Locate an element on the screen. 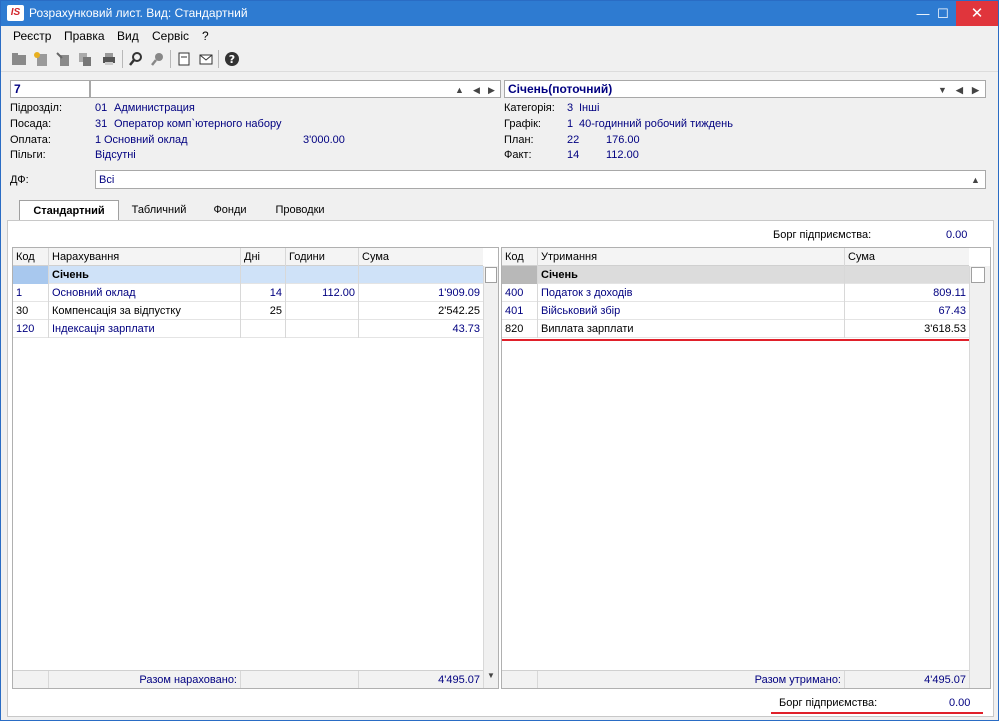  open-button is located at coordinates (19, 59).